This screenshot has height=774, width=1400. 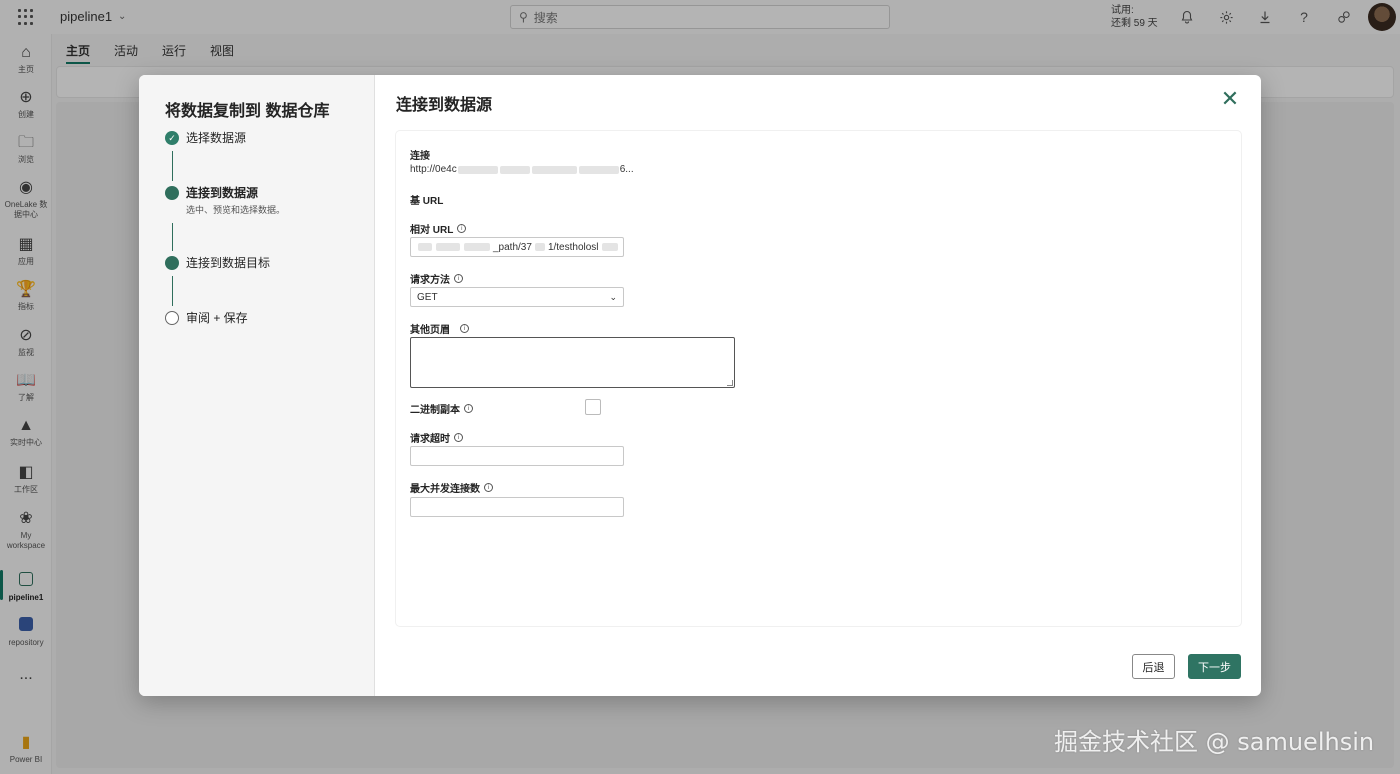 What do you see at coordinates (247, 111) in the screenshot?
I see `wizard-title: 将数据复制到 数据仓库` at bounding box center [247, 111].